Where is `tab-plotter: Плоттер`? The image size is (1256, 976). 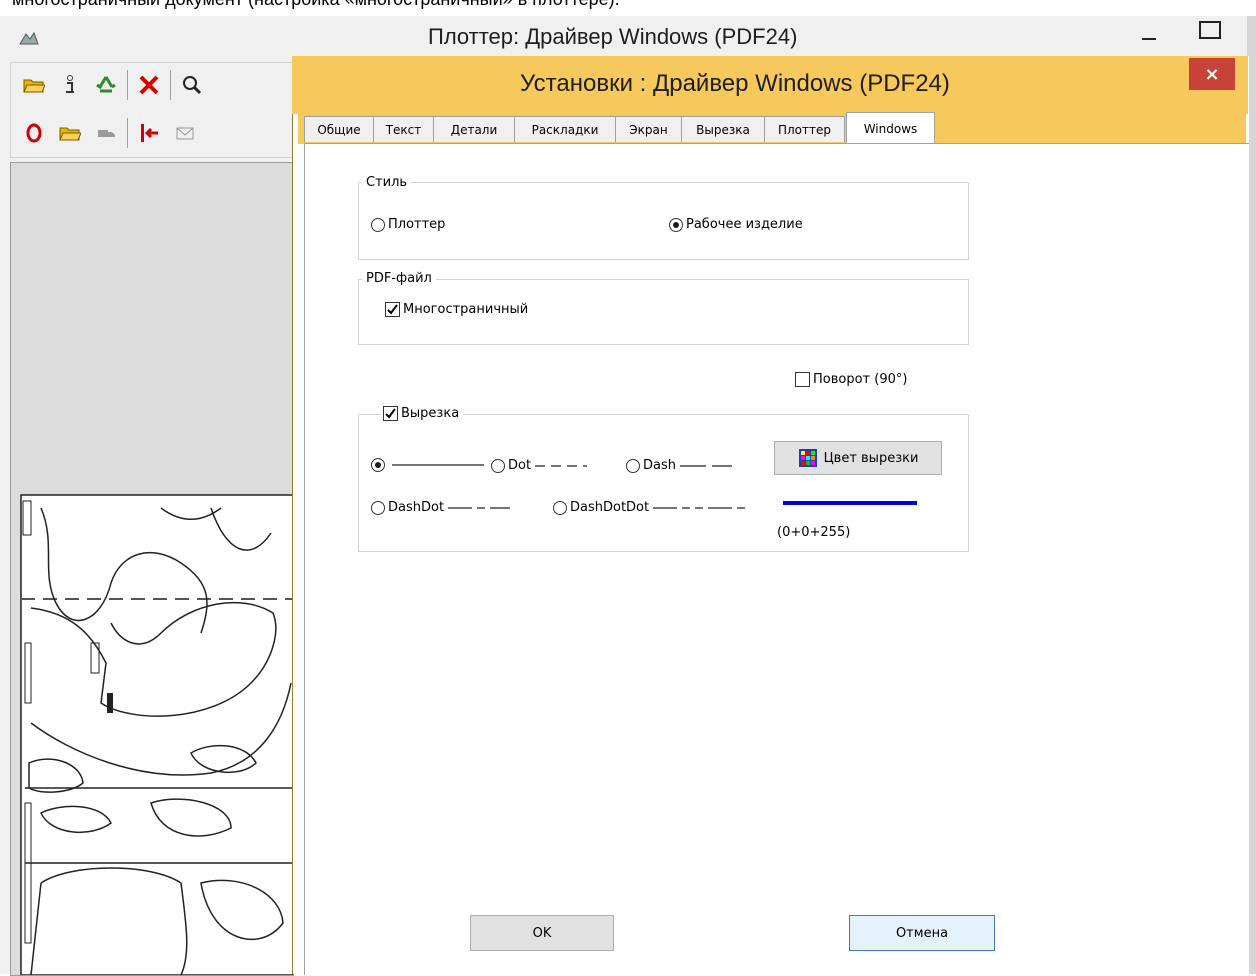 tab-plotter: Плоттер is located at coordinates (804, 129).